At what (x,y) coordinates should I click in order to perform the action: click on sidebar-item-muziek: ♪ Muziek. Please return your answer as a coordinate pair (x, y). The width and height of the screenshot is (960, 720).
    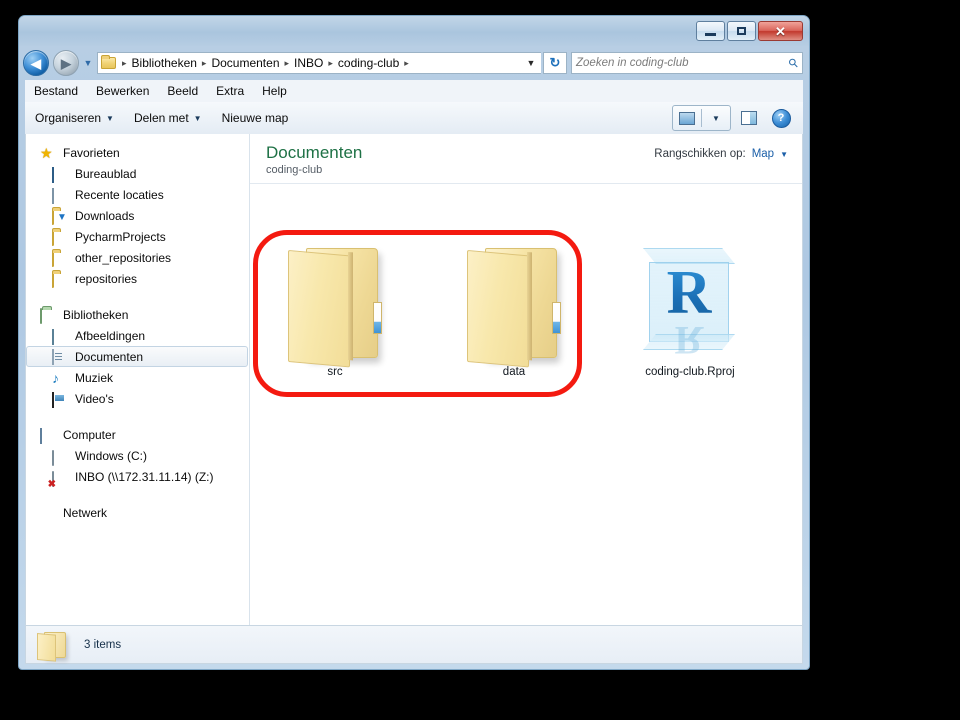
    Looking at the image, I should click on (137, 377).